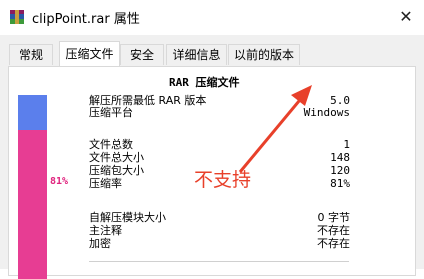  Describe the element at coordinates (105, 183) in the screenshot. I see `ratio-label: 压缩率` at that location.